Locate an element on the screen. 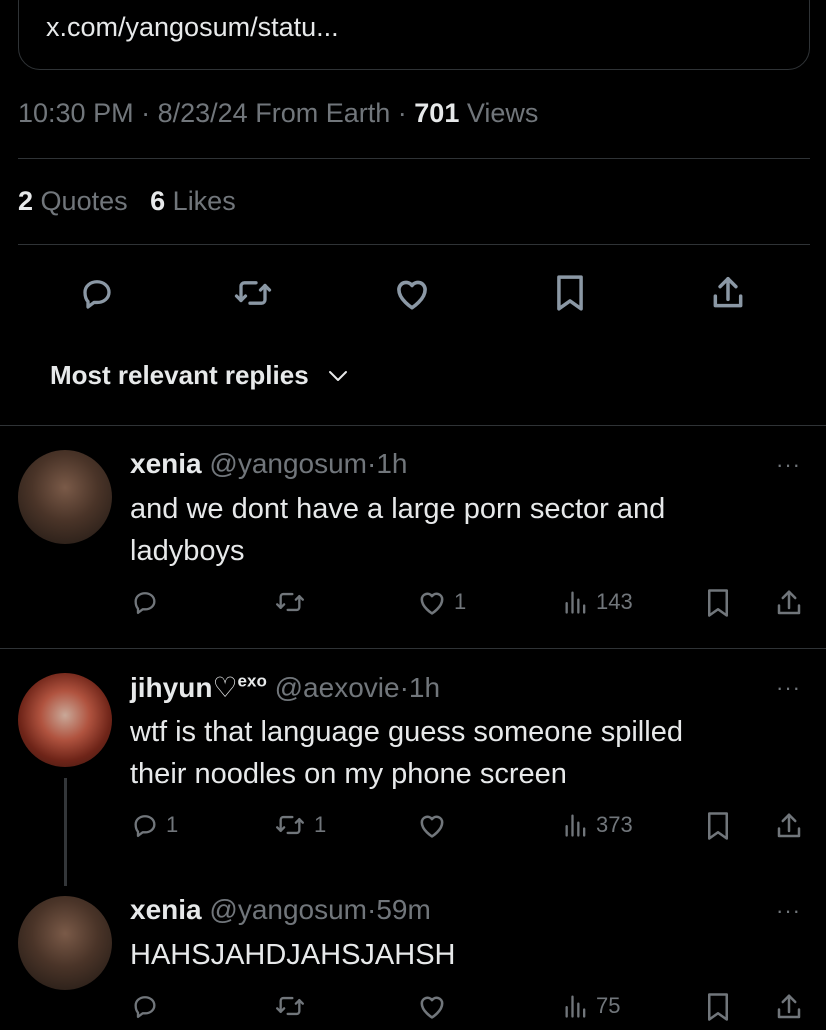  reply-header: xenia @yangosum·1h is located at coordinates (269, 463).